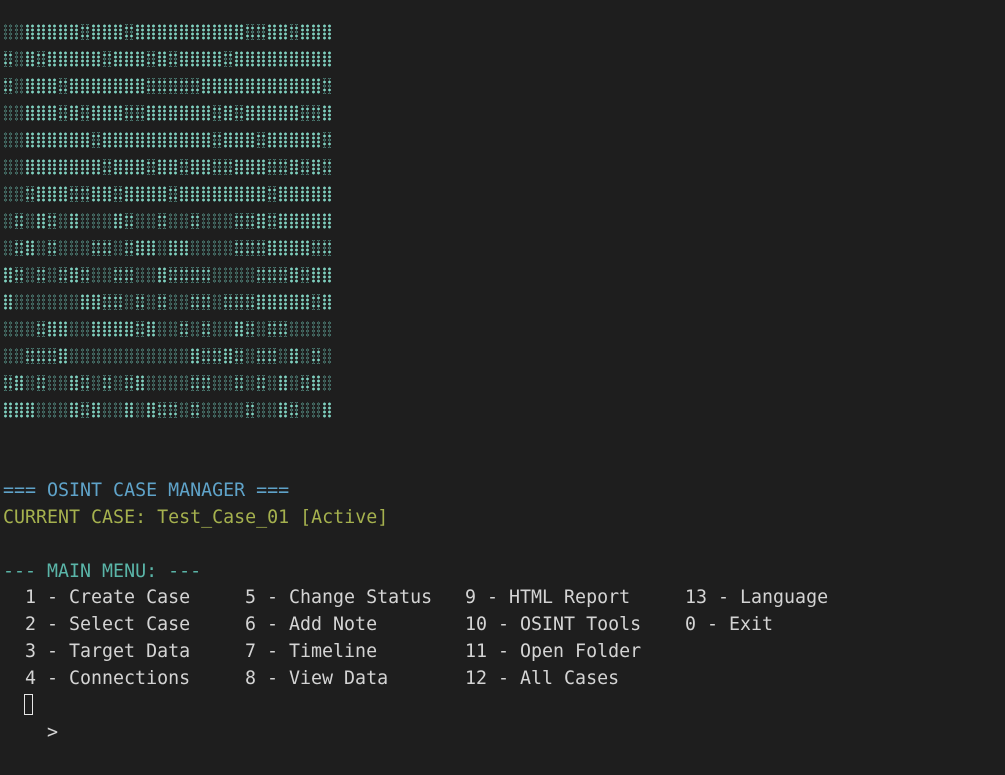 The width and height of the screenshot is (1005, 775). I want to click on menu-item-view-data: 8 - View Data, so click(316, 678).